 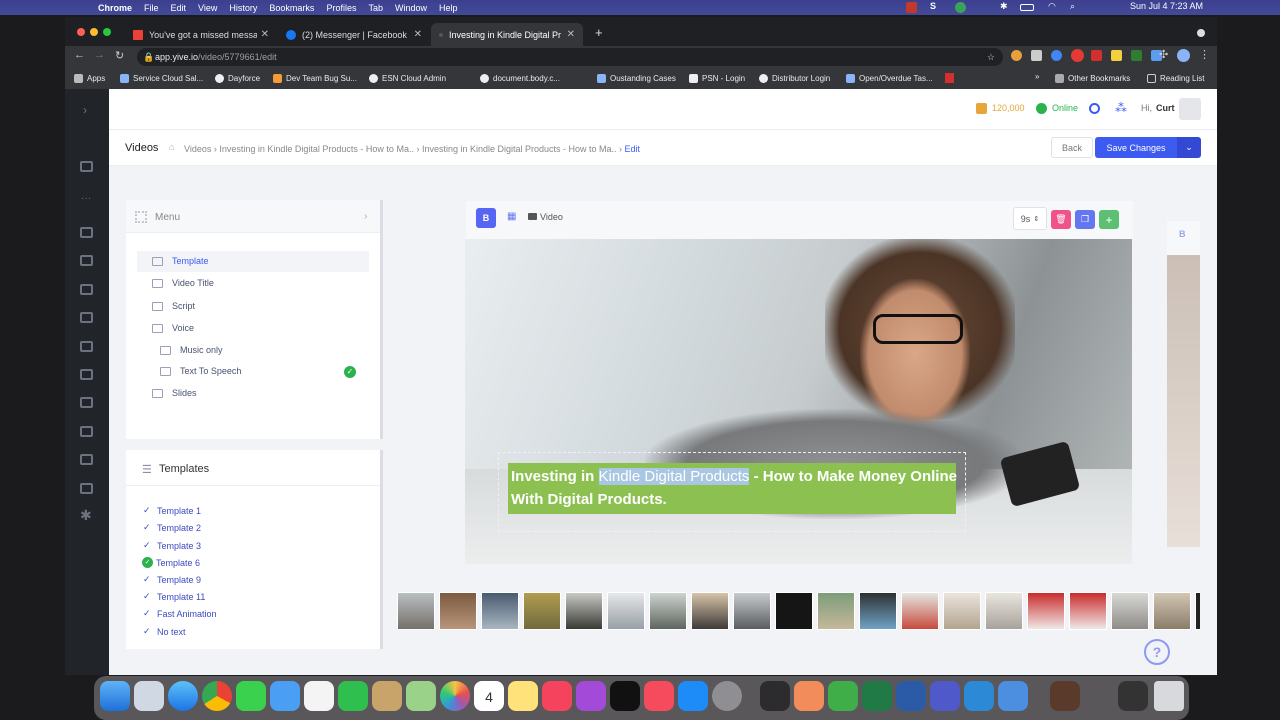 I want to click on more-bookmarks-icon: », so click(x=1037, y=76).